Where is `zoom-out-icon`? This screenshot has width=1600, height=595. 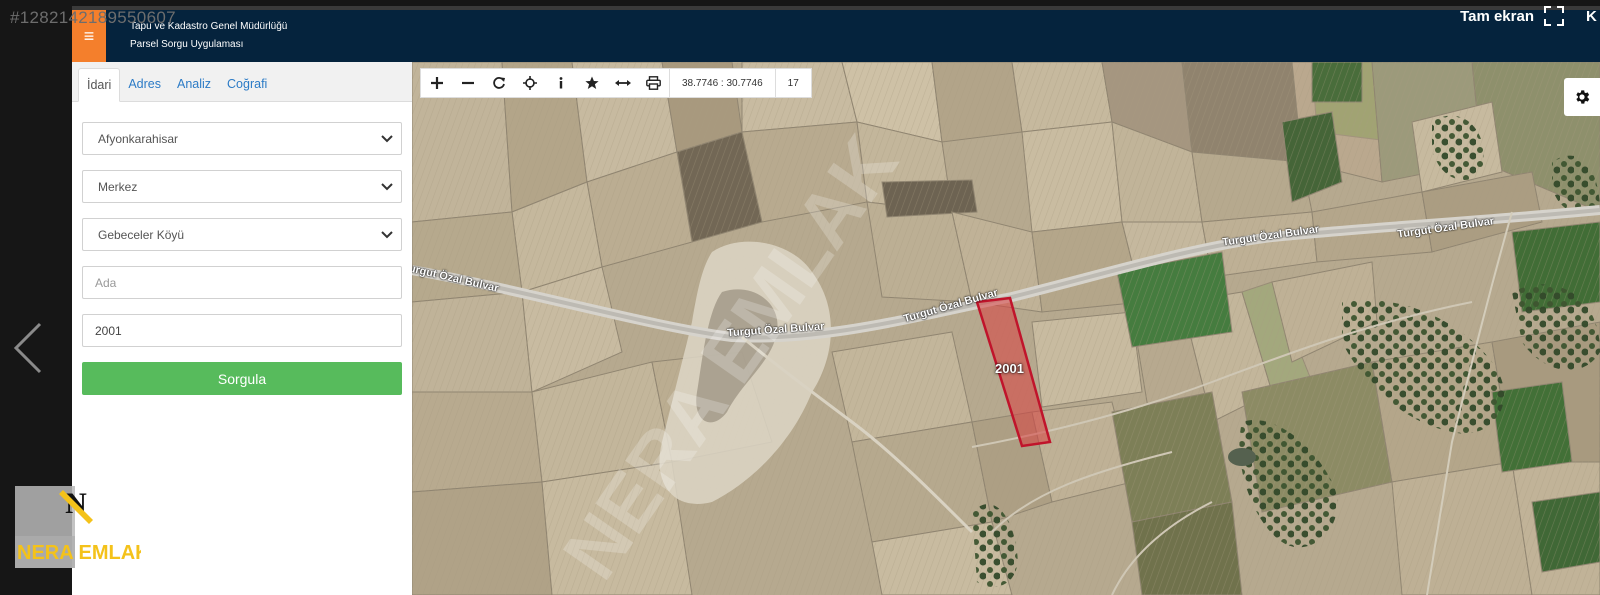 zoom-out-icon is located at coordinates (467, 83).